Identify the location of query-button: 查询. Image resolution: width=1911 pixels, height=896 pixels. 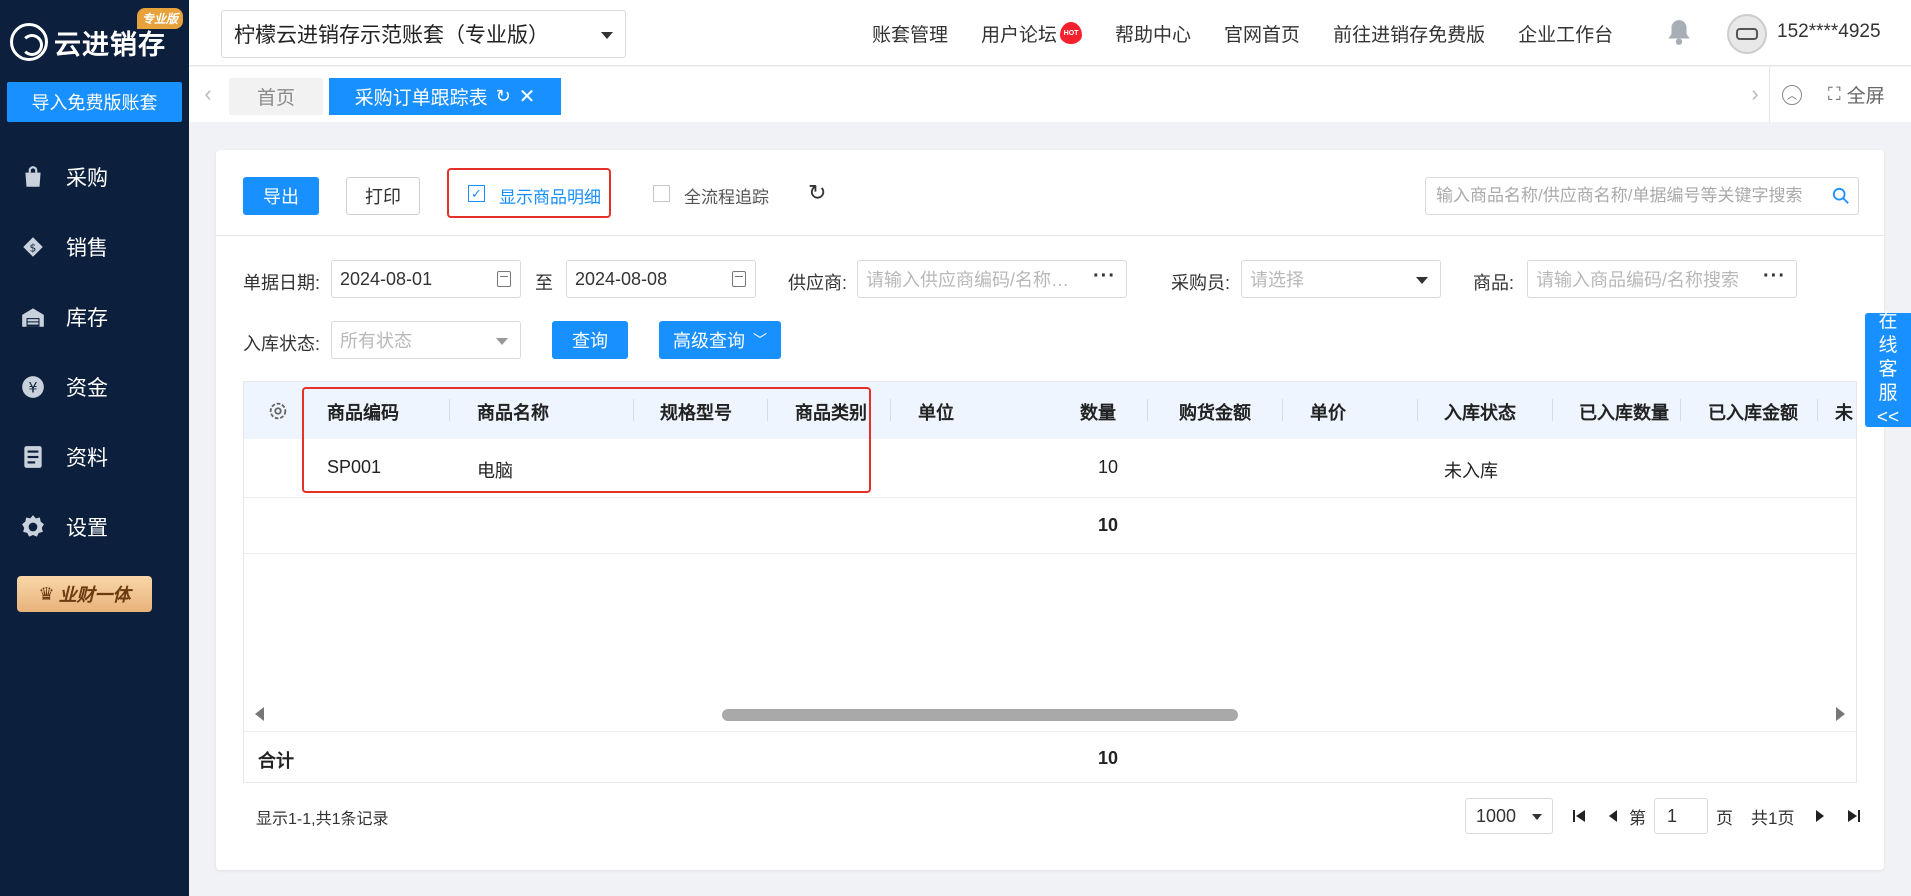
(590, 340).